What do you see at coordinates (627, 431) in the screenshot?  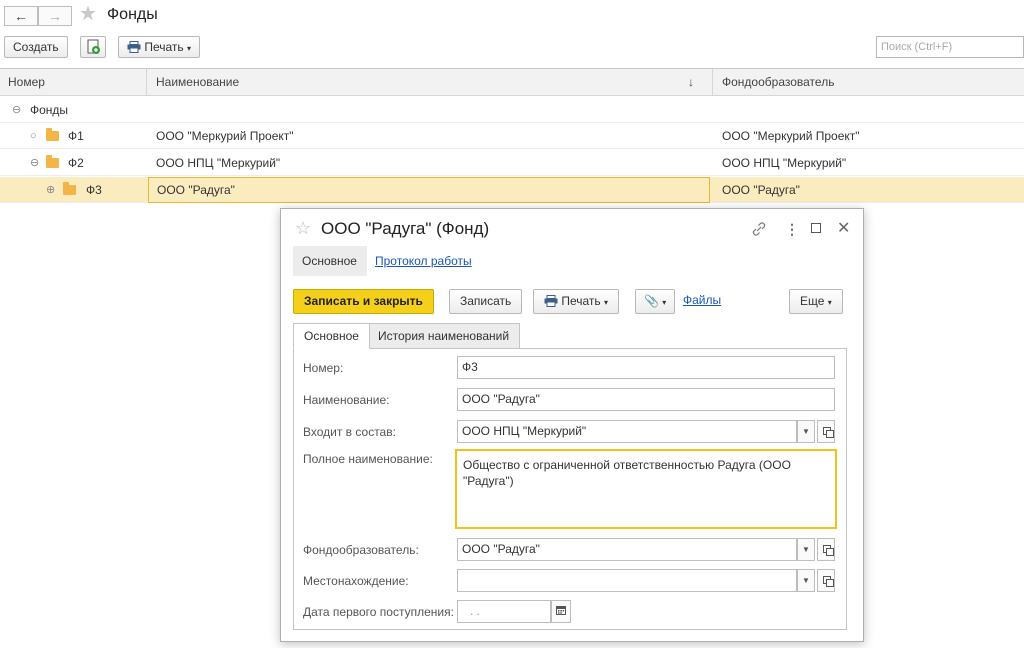 I see `parent-field: ООО НПЦ "Меркурий"` at bounding box center [627, 431].